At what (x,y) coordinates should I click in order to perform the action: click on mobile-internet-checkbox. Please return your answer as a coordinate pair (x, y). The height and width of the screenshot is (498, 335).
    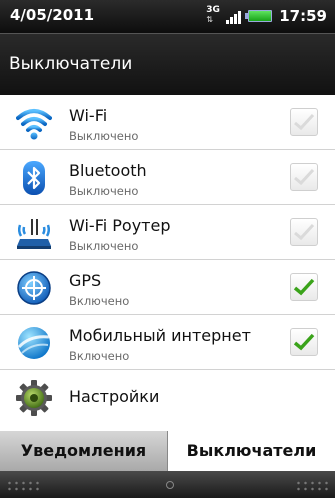
    Looking at the image, I should click on (304, 342).